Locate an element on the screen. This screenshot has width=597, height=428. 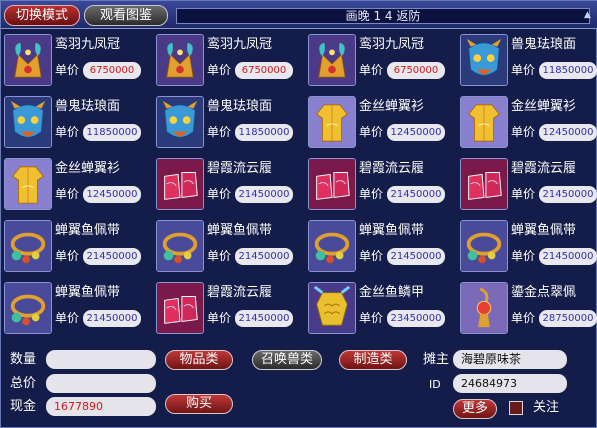
item-slot: 金丝蝉翼衫 单价 12450000 is located at coordinates (380, 124).